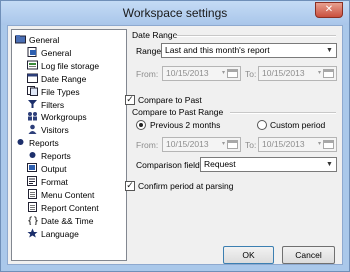 This screenshot has width=350, height=272. Describe the element at coordinates (283, 73) in the screenshot. I see `to-date-value: 10/15/2013` at that location.